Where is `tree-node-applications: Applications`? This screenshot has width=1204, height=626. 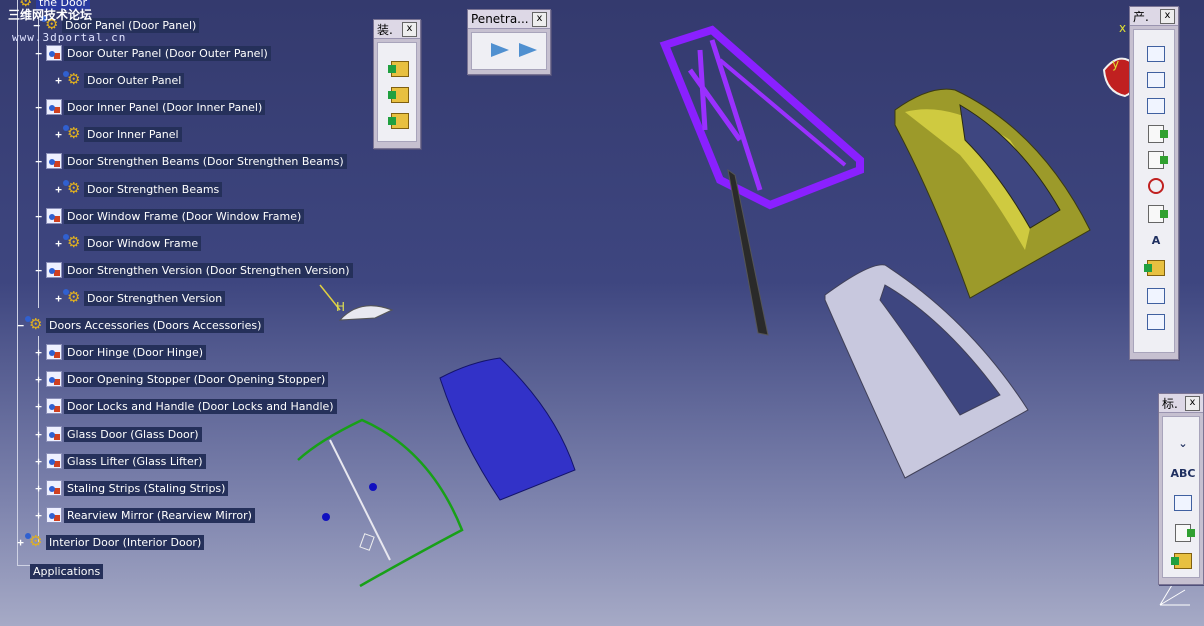
tree-node-applications: Applications is located at coordinates (67, 571).